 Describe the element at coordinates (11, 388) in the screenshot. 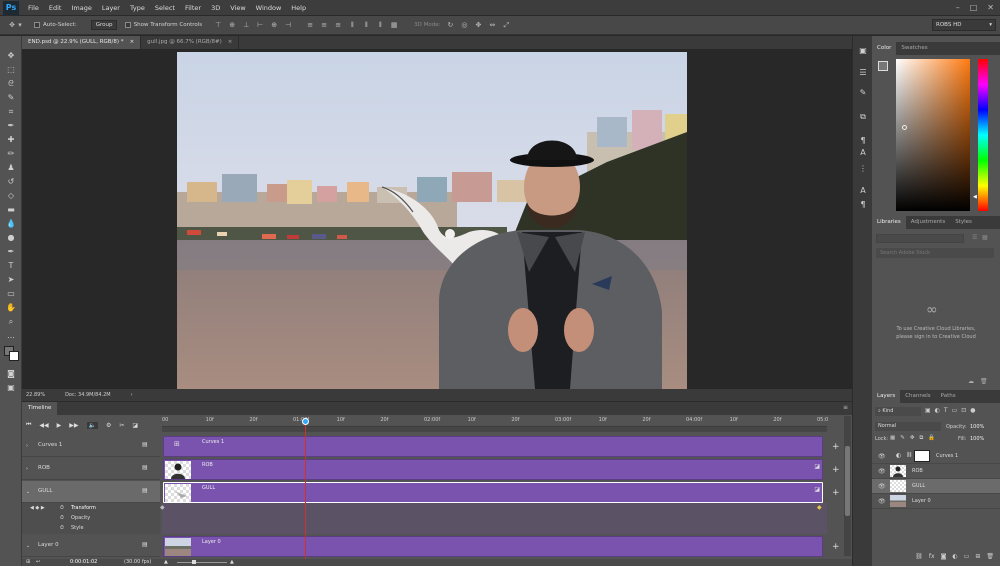

I see `screen-mode-icon: ▣` at that location.